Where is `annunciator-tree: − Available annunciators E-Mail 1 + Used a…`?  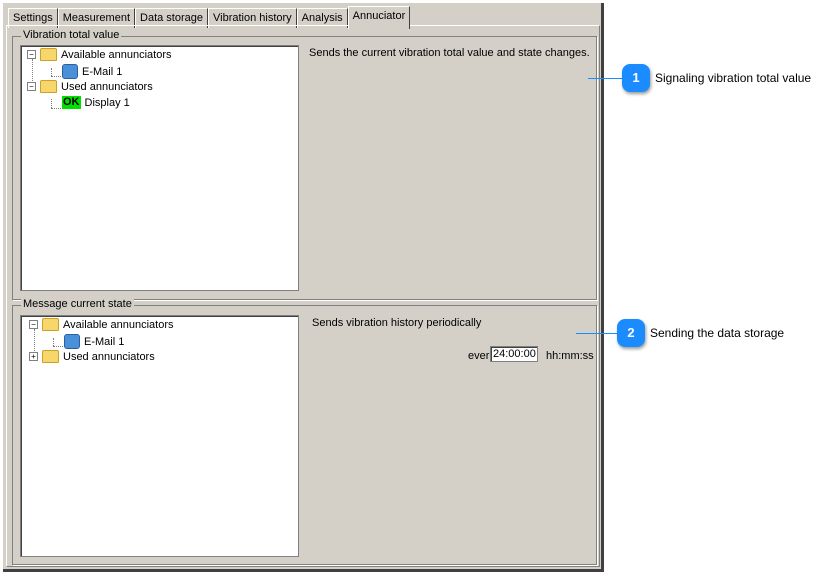 annunciator-tree: − Available annunciators E-Mail 1 + Used a… is located at coordinates (159, 436).